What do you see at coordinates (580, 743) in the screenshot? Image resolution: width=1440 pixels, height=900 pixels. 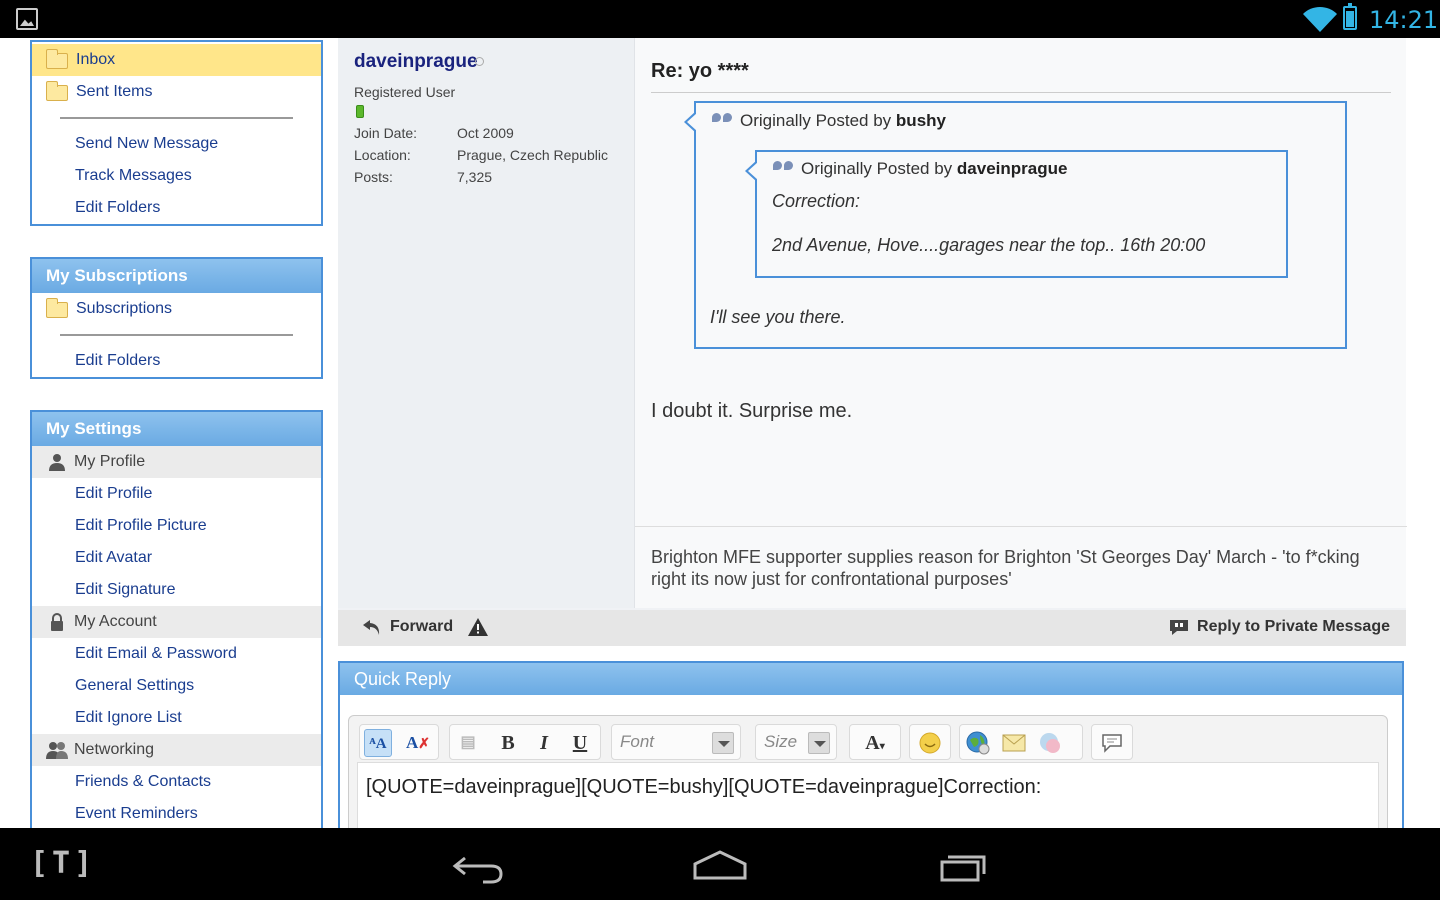 I see `underline-icon: U` at bounding box center [580, 743].